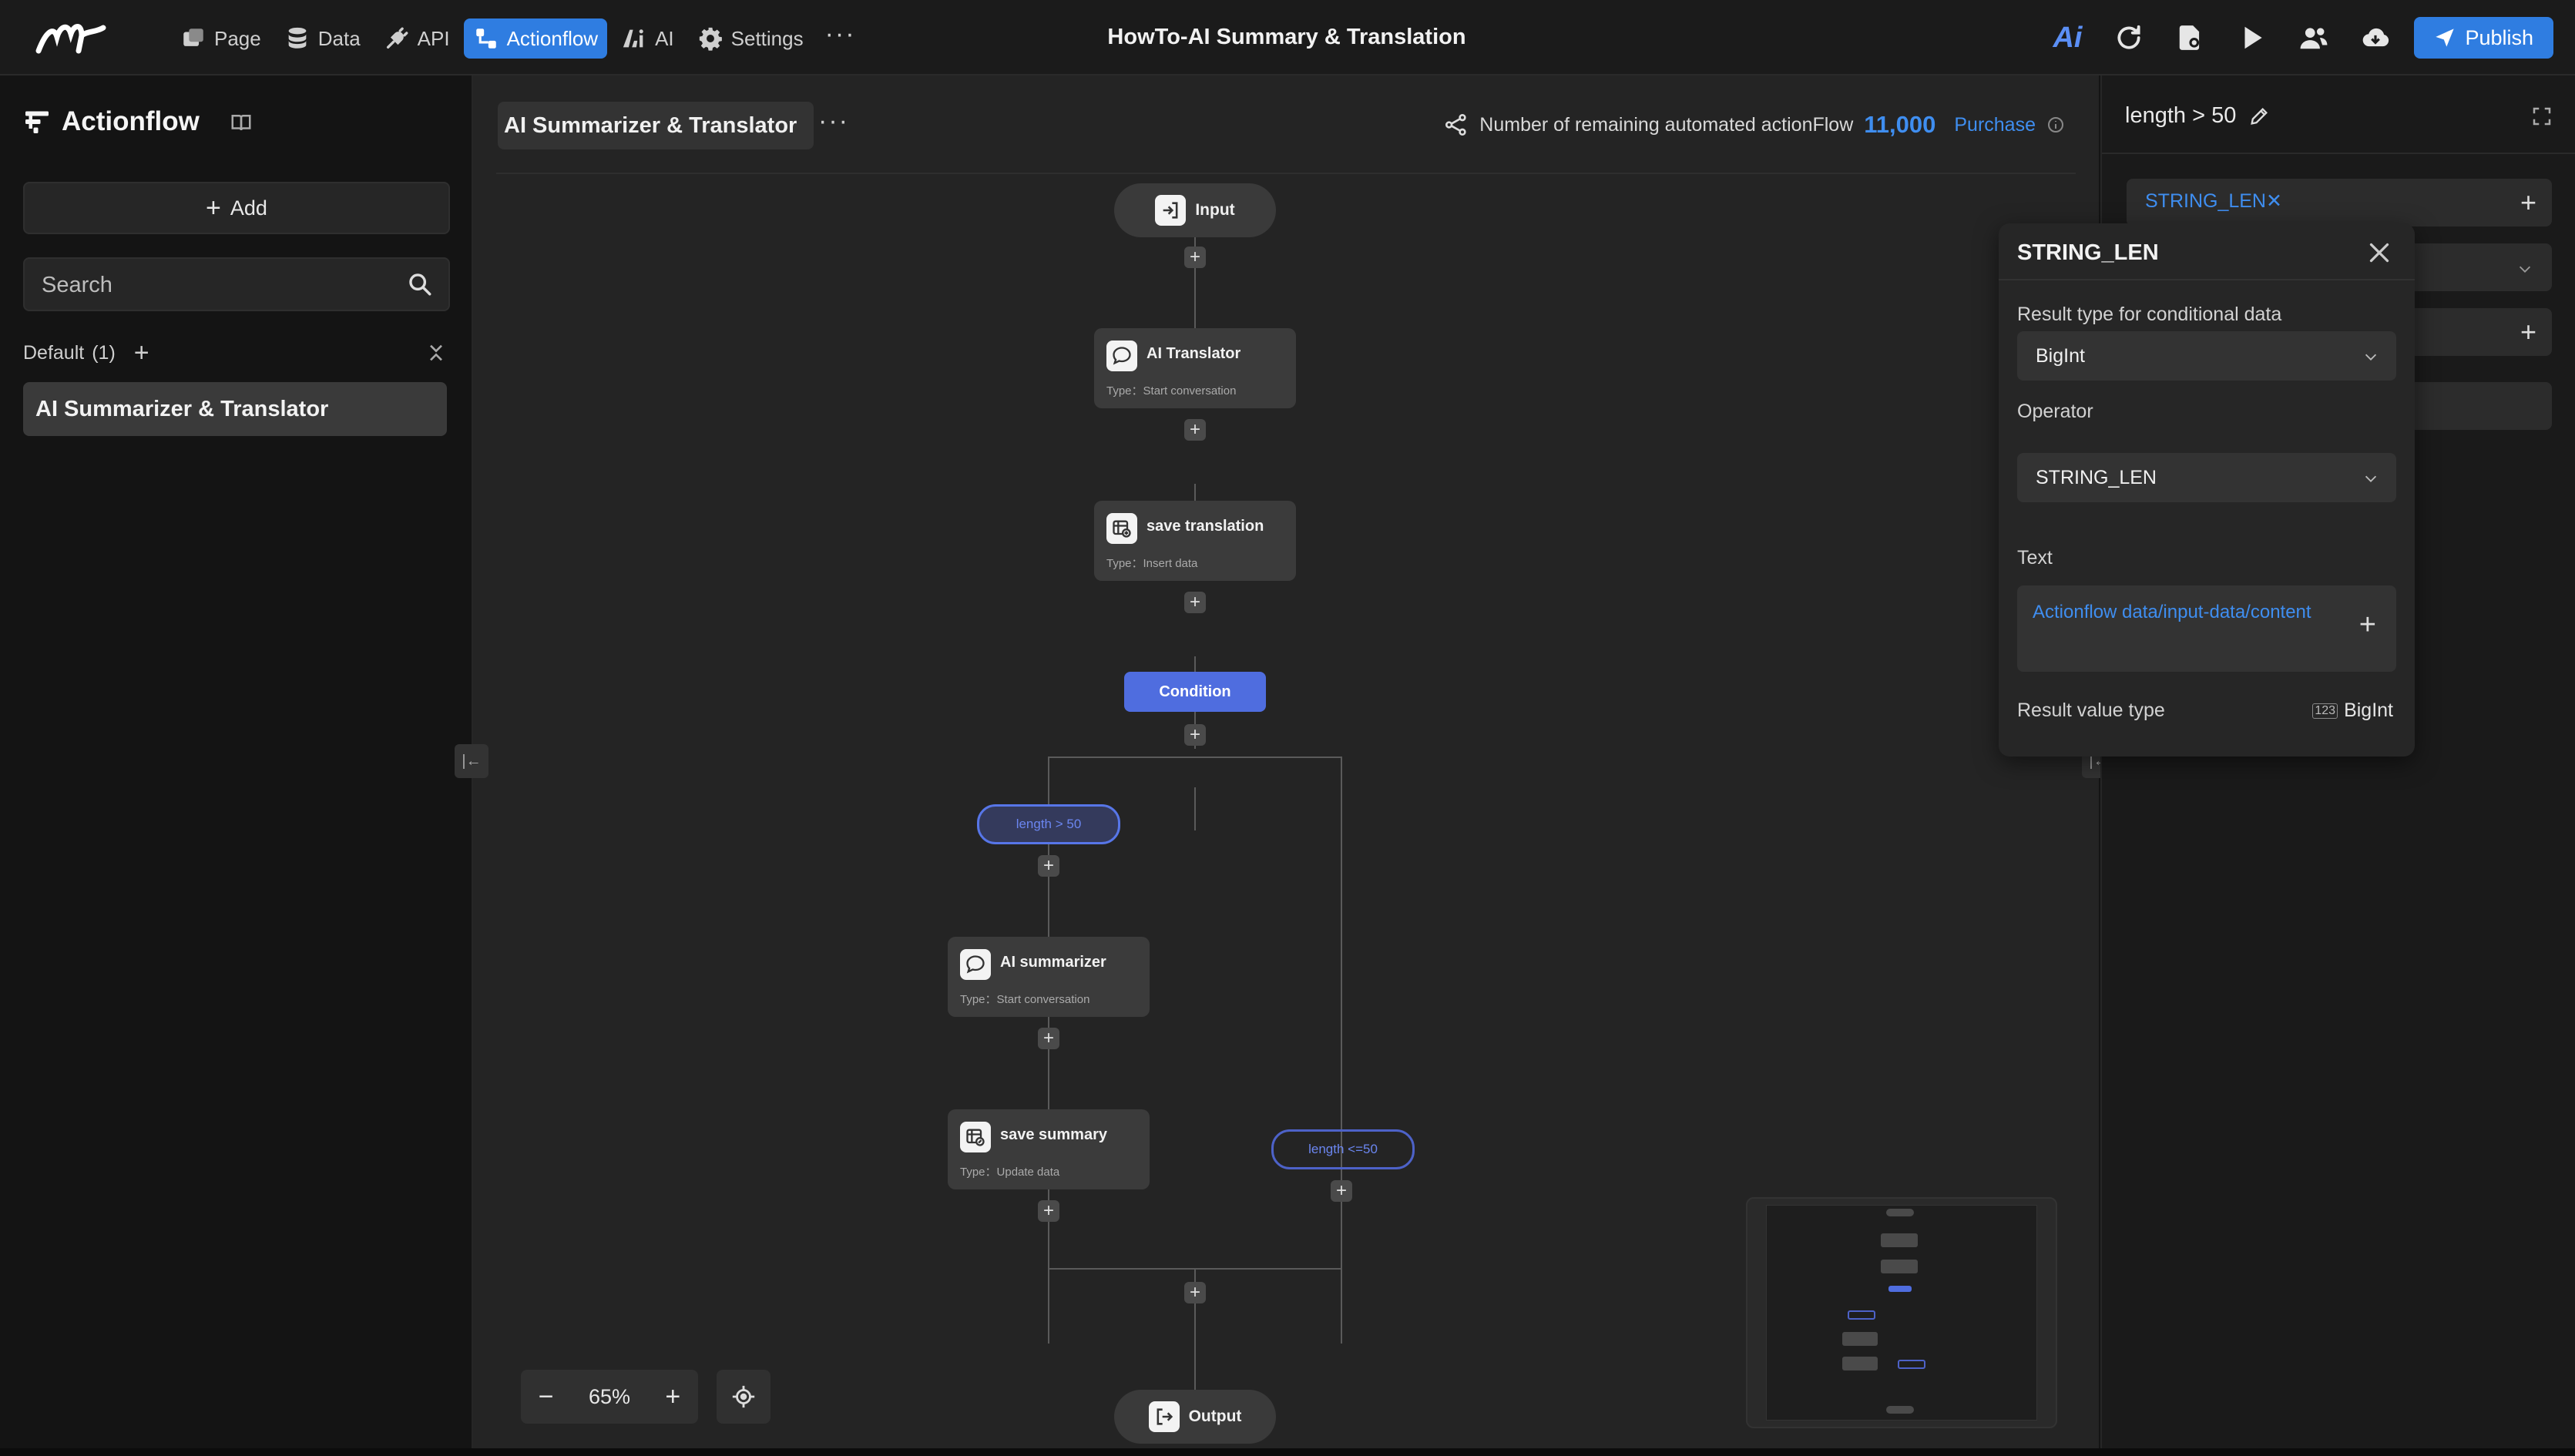 The width and height of the screenshot is (2575, 1456). What do you see at coordinates (235, 409) in the screenshot?
I see `sidebar-item-ai-summarizer: AI Summarizer & Translator` at bounding box center [235, 409].